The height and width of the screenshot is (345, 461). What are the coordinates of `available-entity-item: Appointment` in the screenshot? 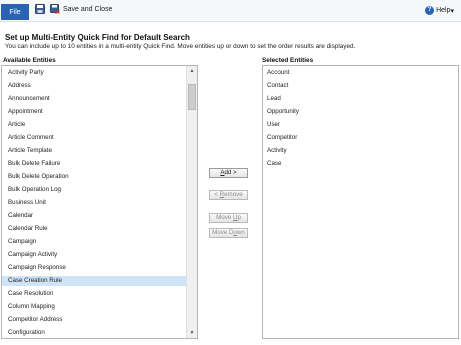 It's located at (94, 112).